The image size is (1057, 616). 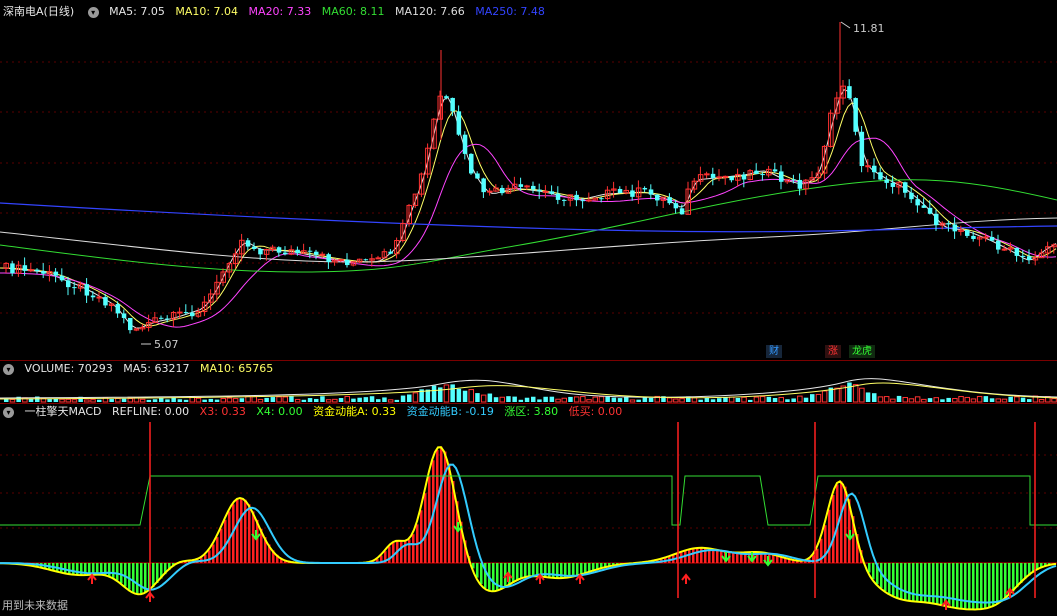 I want to click on fund-a-label: 资金动能A: 0.33, so click(x=355, y=411).